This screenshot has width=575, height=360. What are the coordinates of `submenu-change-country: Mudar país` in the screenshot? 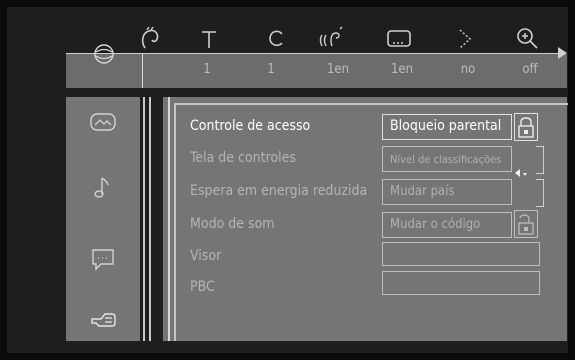 It's located at (447, 192).